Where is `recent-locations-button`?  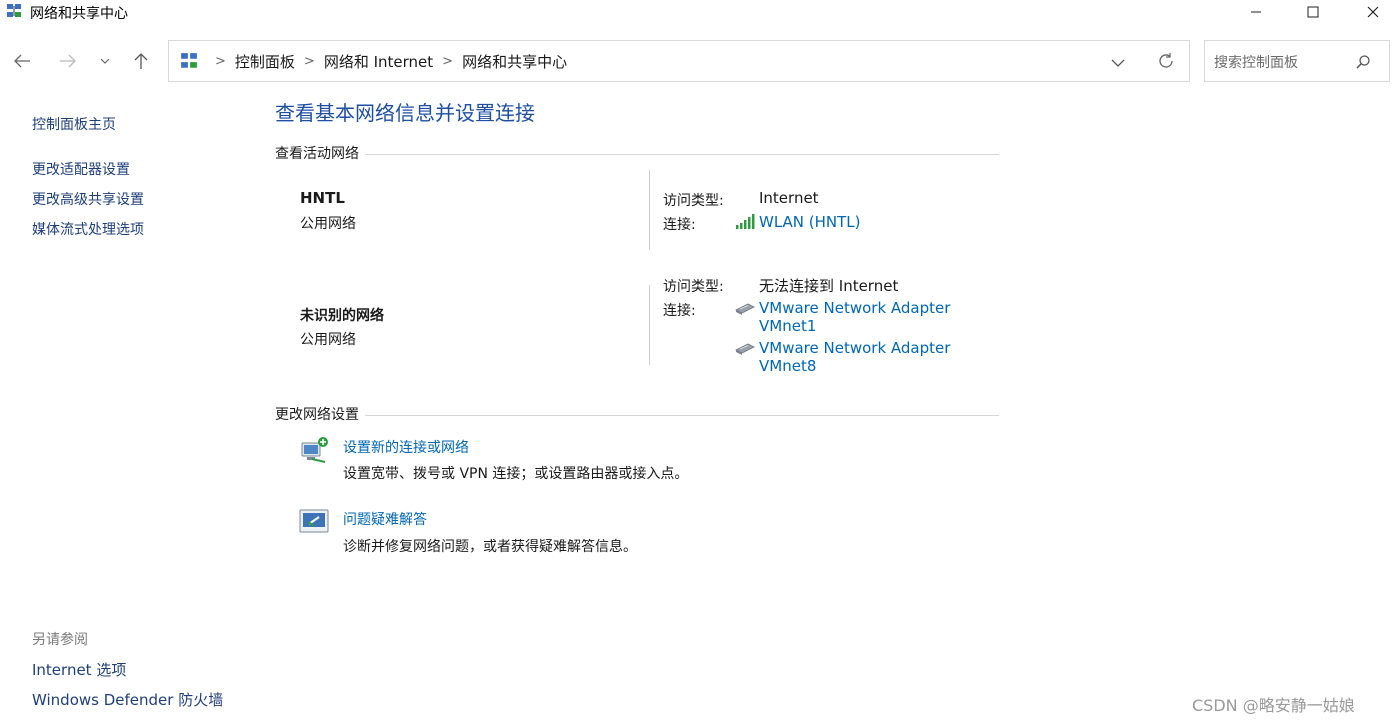
recent-locations-button is located at coordinates (105, 61).